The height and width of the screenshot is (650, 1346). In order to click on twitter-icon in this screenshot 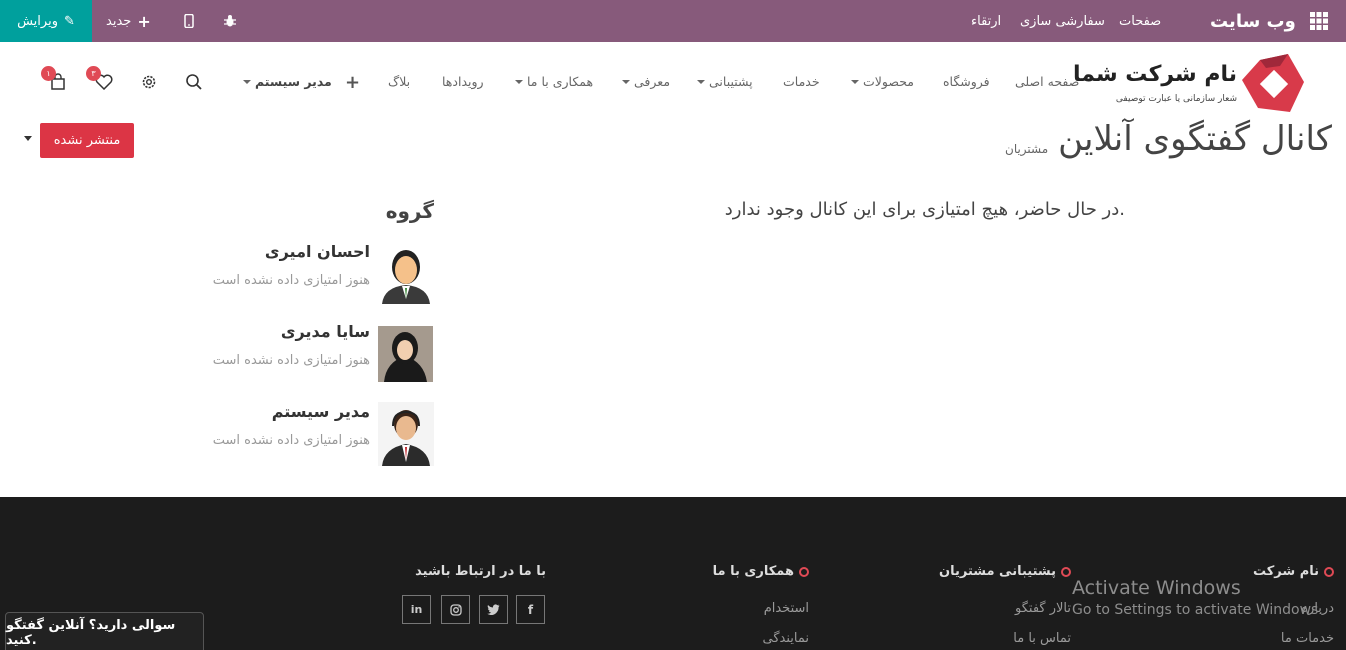, I will do `click(493, 609)`.